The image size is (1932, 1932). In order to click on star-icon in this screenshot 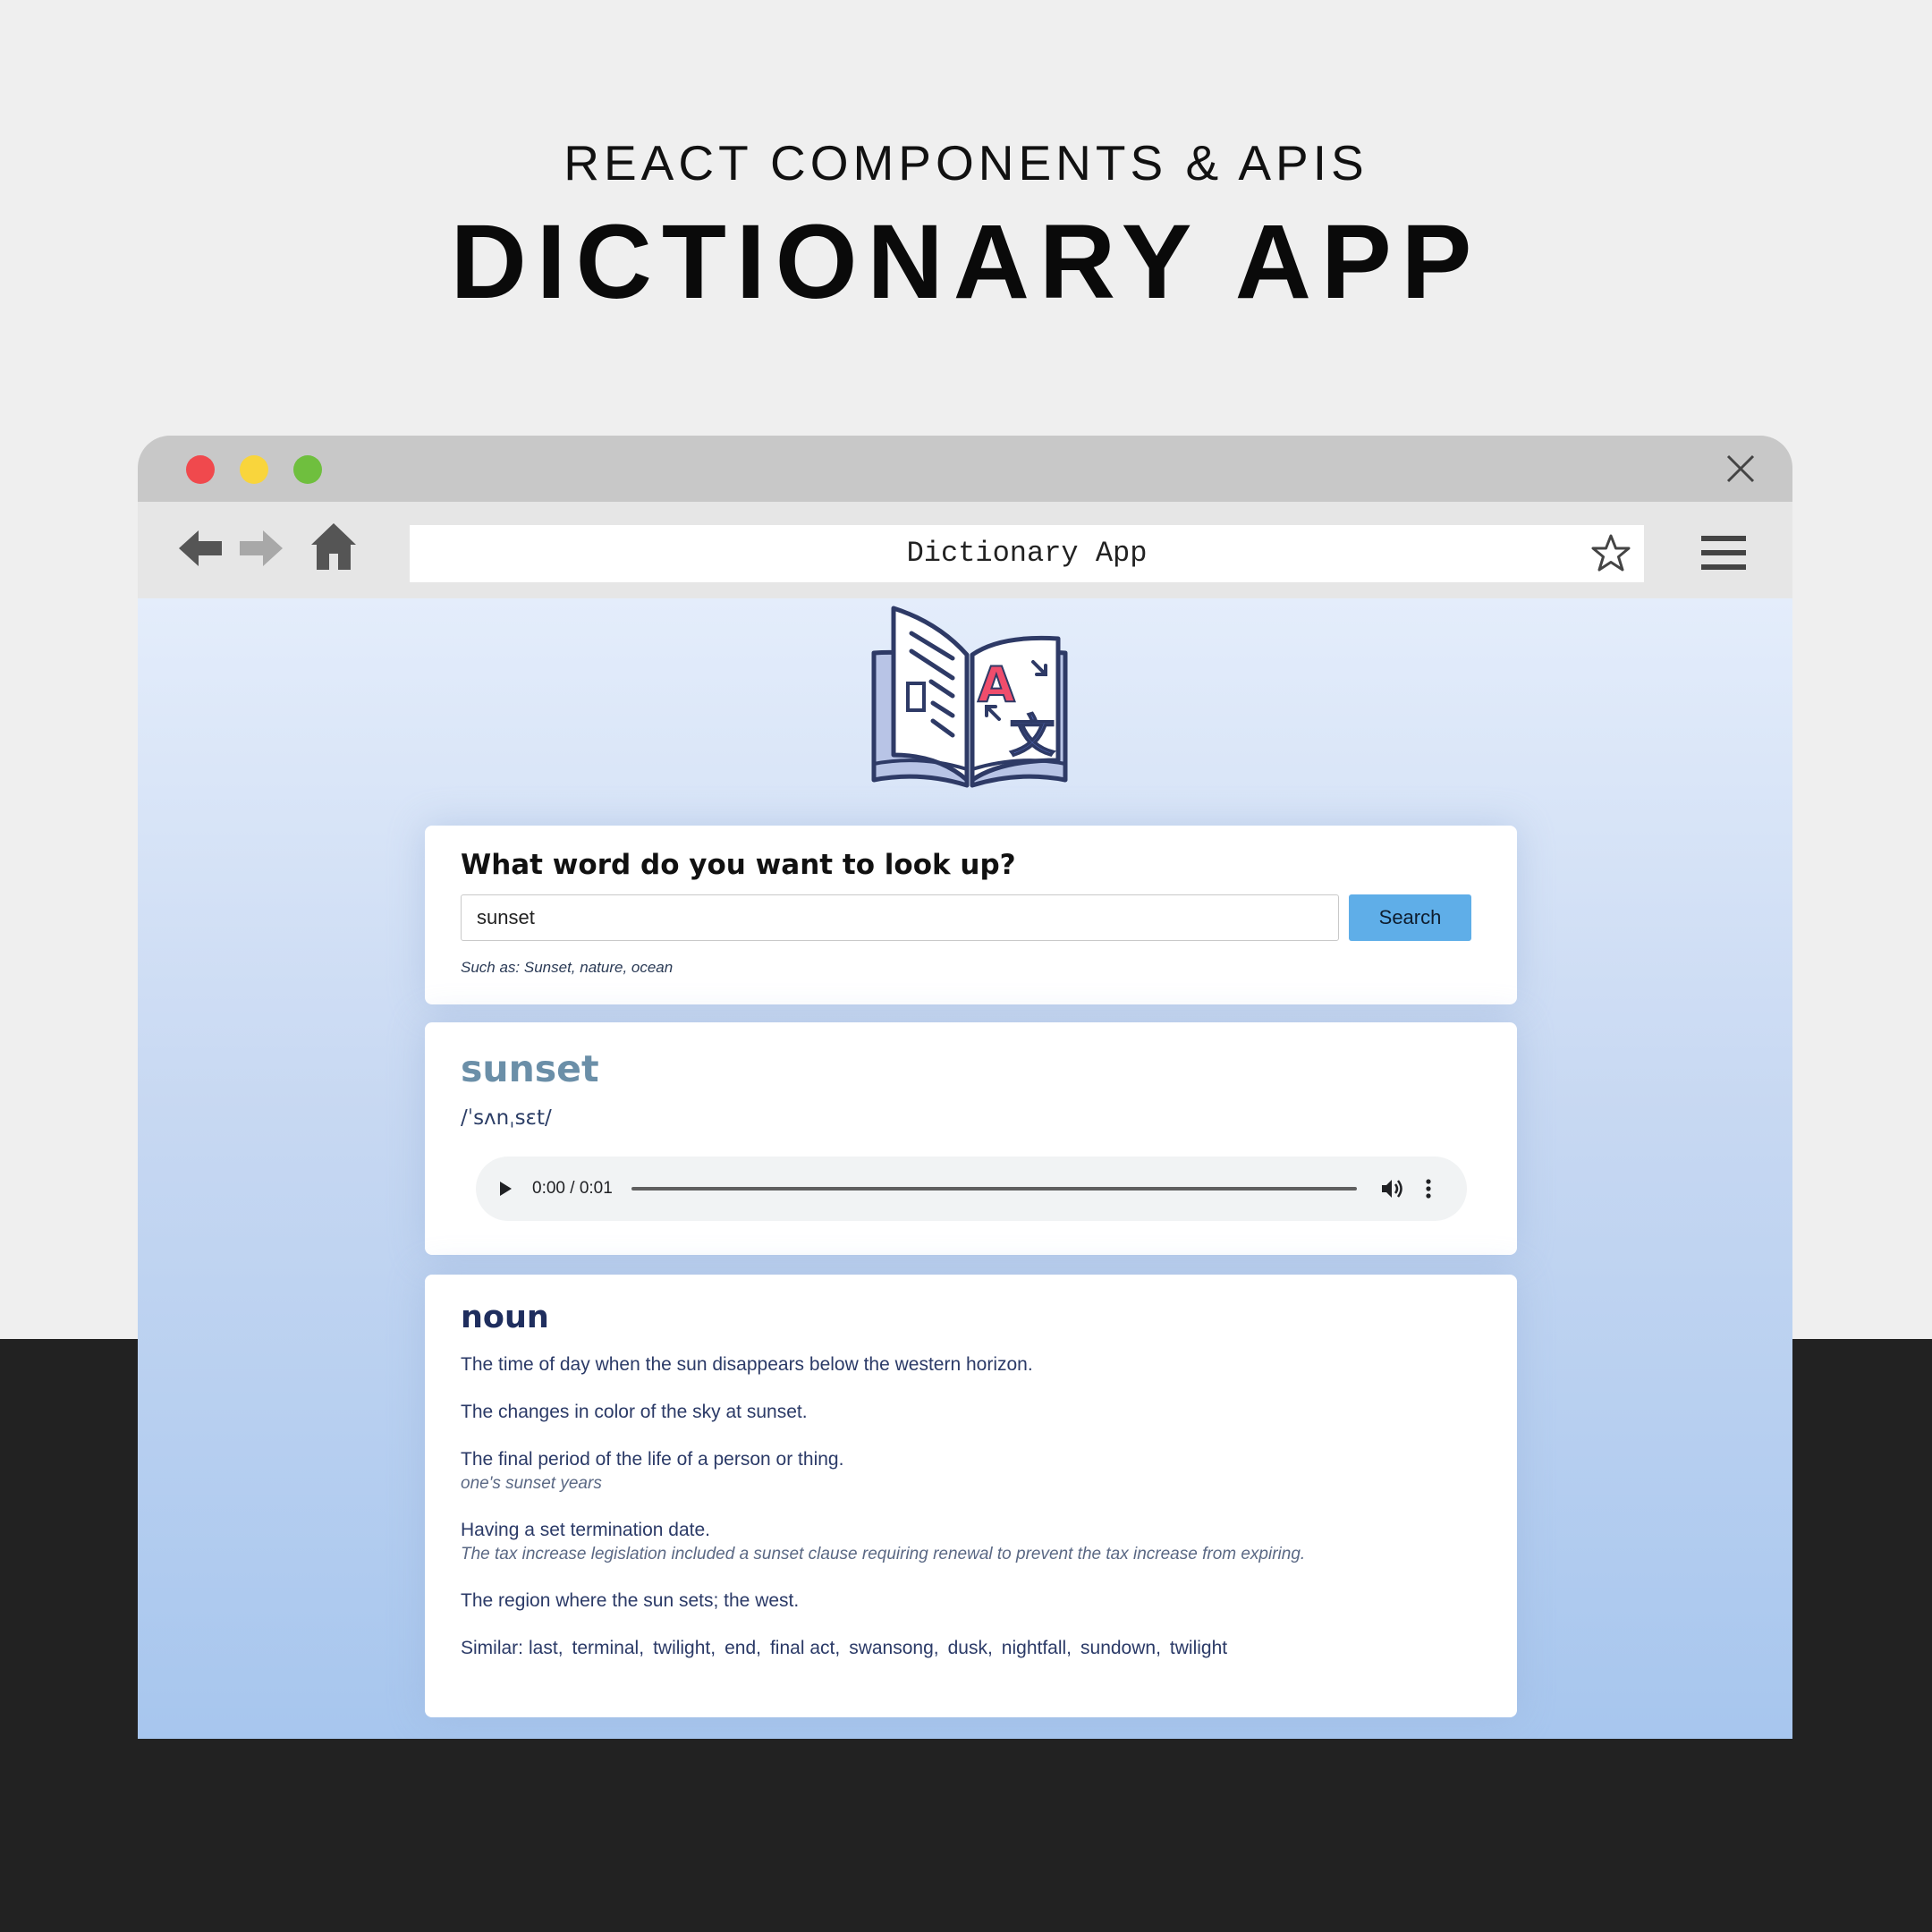, I will do `click(1610, 553)`.